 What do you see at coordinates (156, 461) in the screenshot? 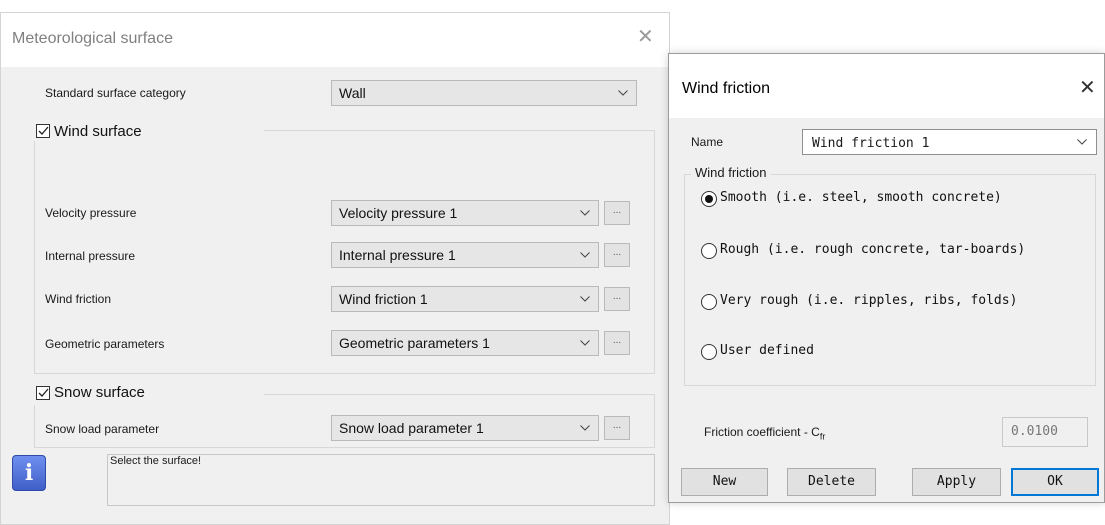
I see `status-message: Select the surface!` at bounding box center [156, 461].